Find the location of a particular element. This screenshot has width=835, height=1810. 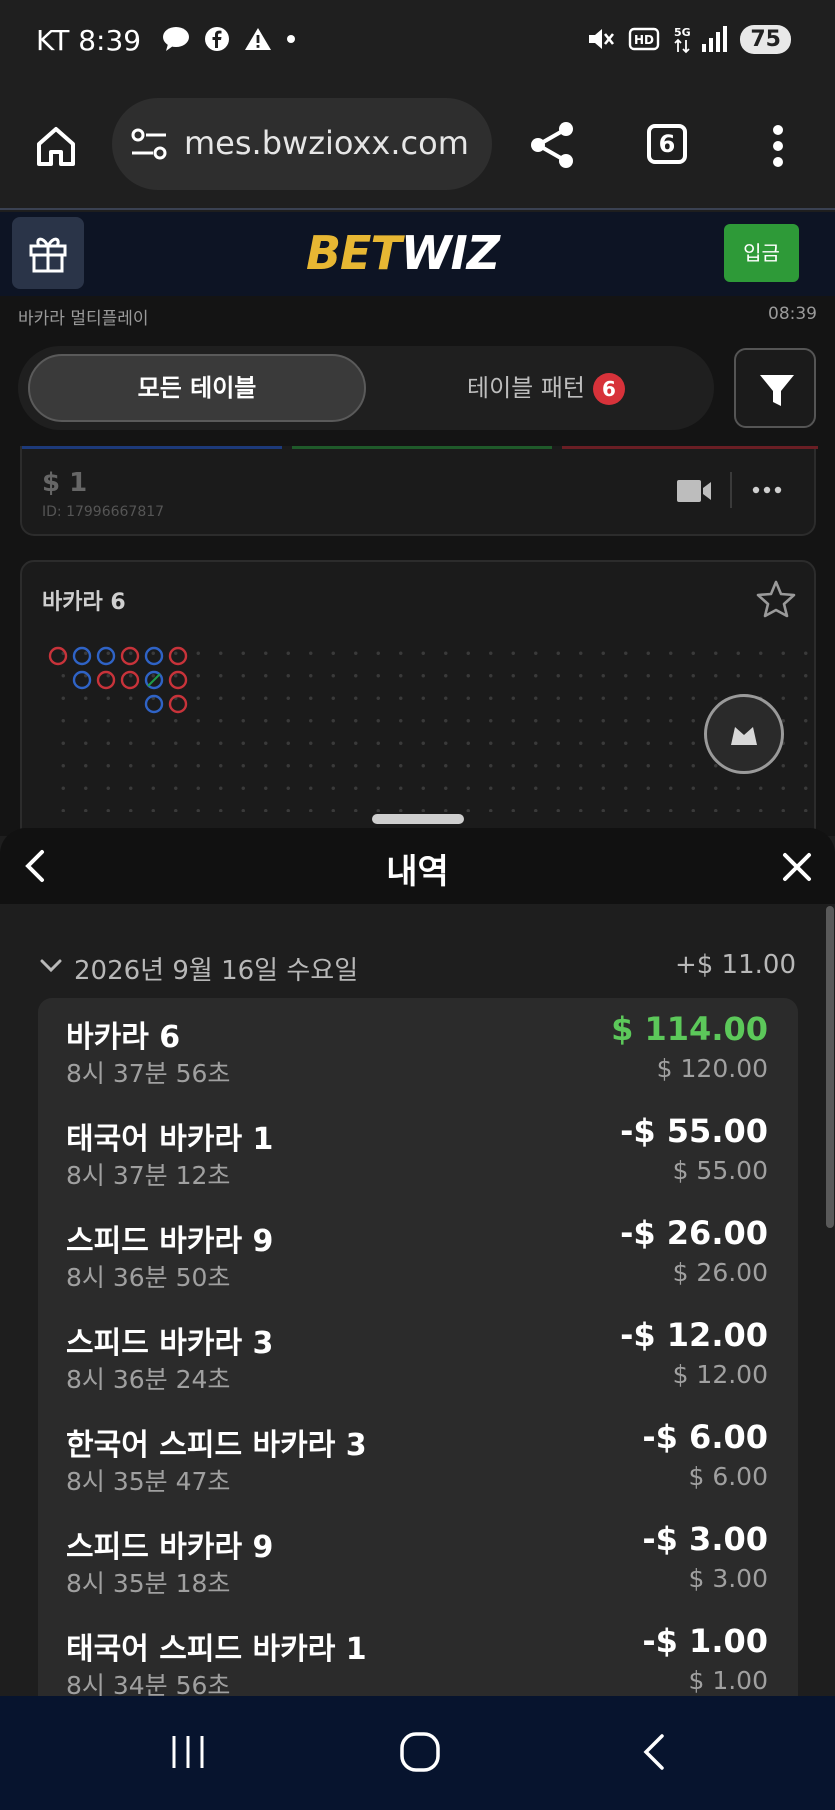

row-time: 8시 34분 56초 is located at coordinates (148, 1683).